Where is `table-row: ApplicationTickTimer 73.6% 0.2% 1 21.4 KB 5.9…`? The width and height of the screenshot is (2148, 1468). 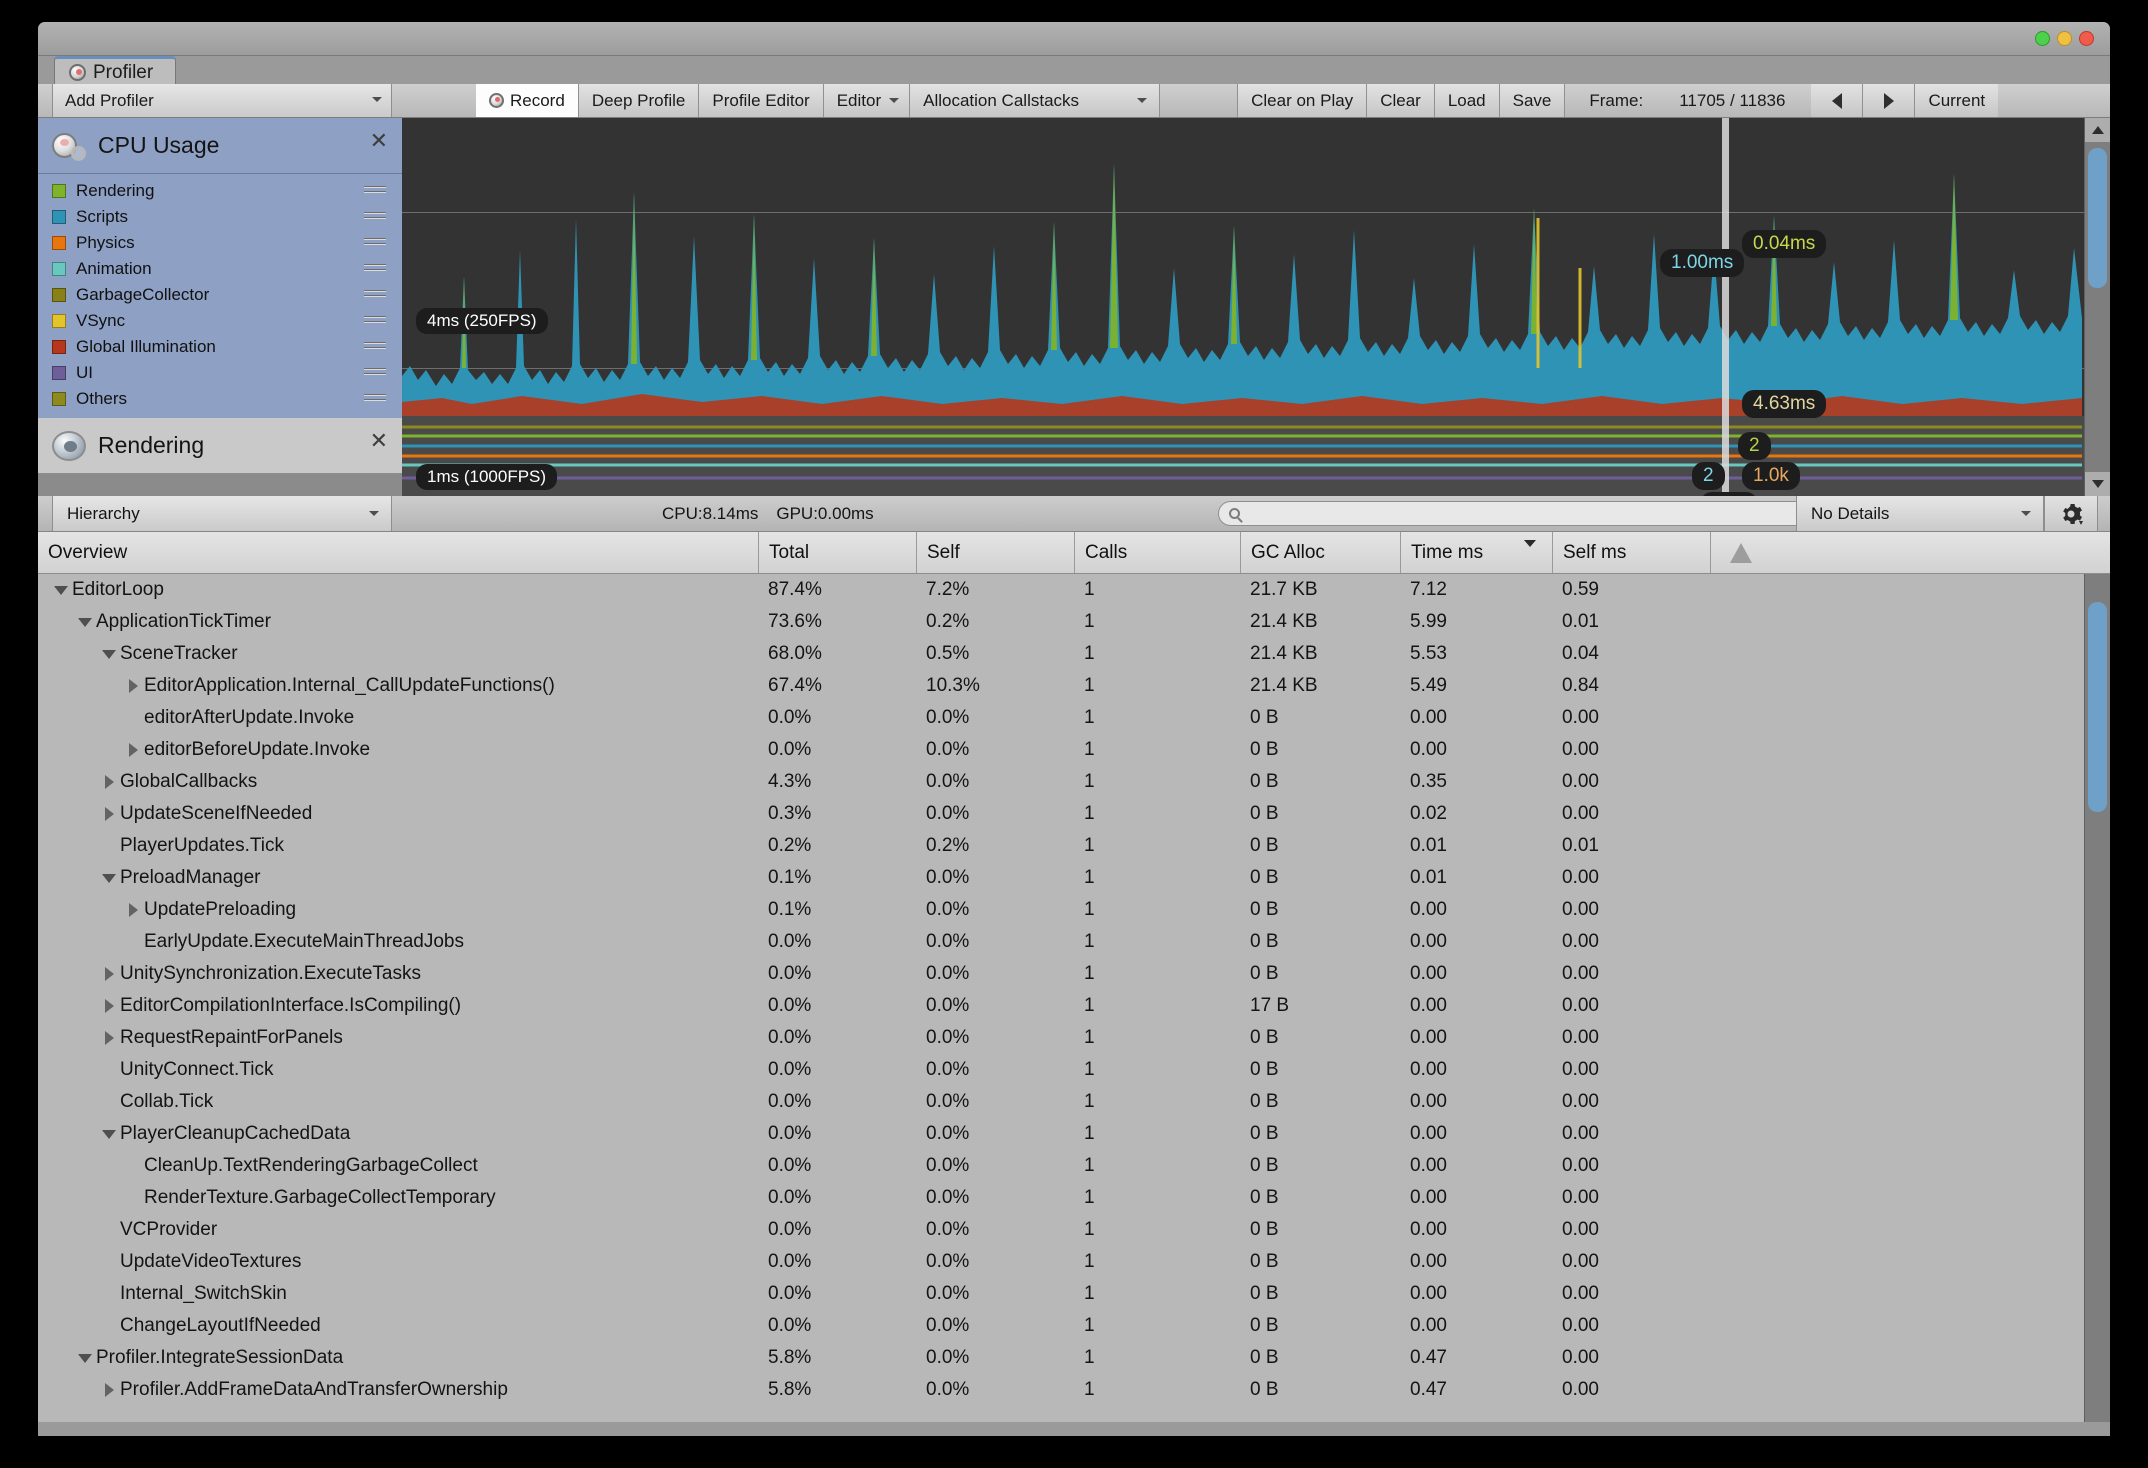
table-row: ApplicationTickTimer 73.6% 0.2% 1 21.4 KB 5.9… is located at coordinates (1074, 622).